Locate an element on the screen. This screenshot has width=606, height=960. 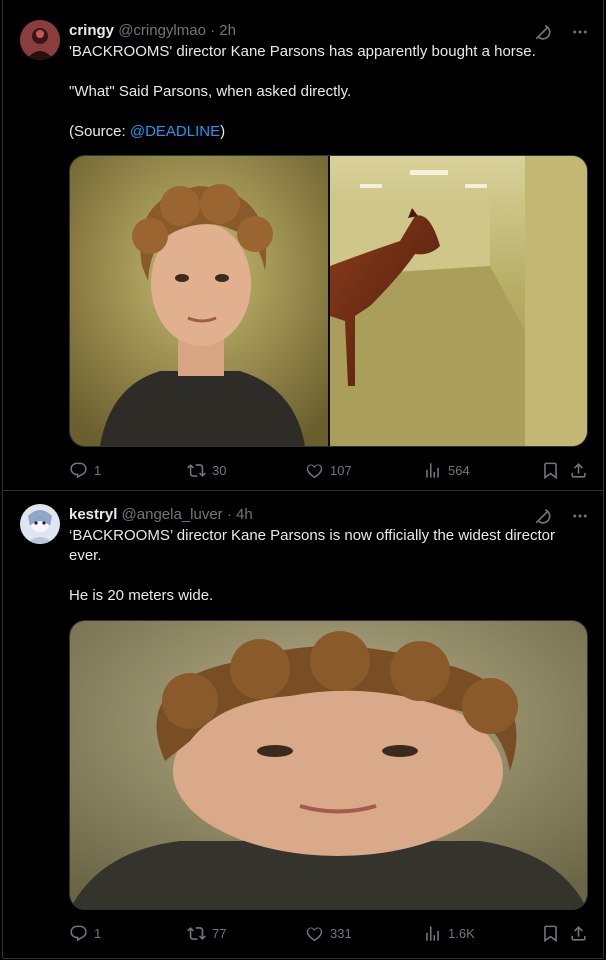
repost-button: 30 is located at coordinates (206, 470).